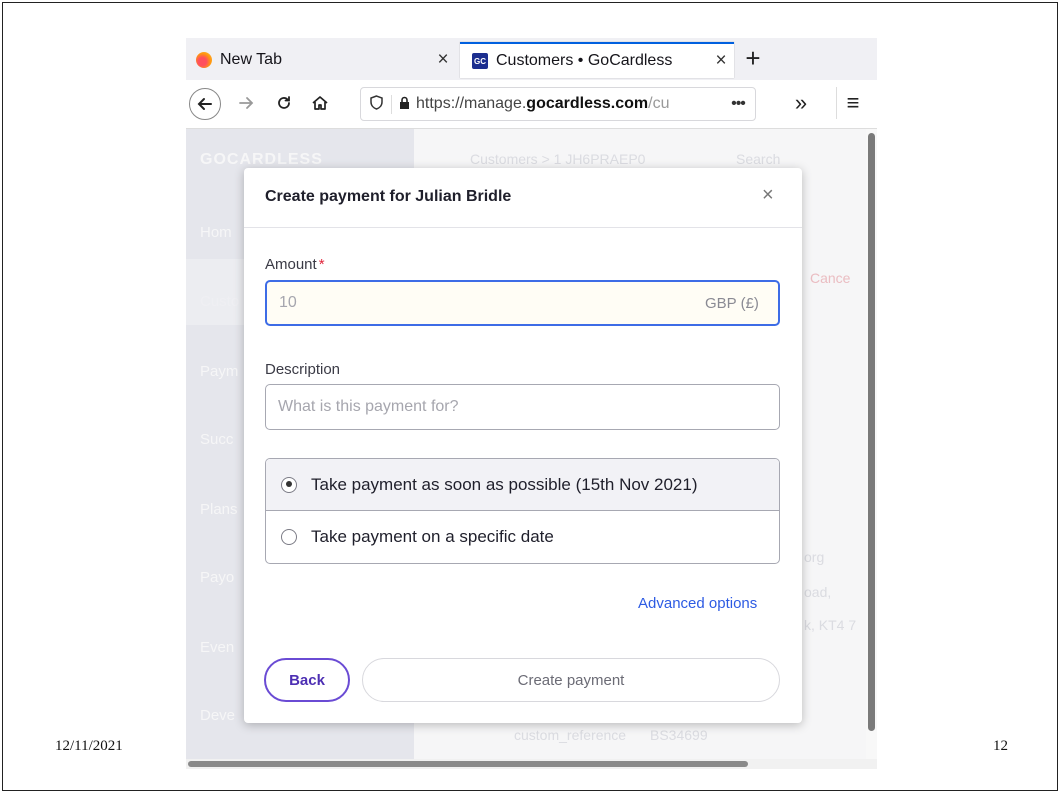 This screenshot has height=795, width=1062. I want to click on tab-customers: GC Customers • GoCardless ×, so click(597, 60).